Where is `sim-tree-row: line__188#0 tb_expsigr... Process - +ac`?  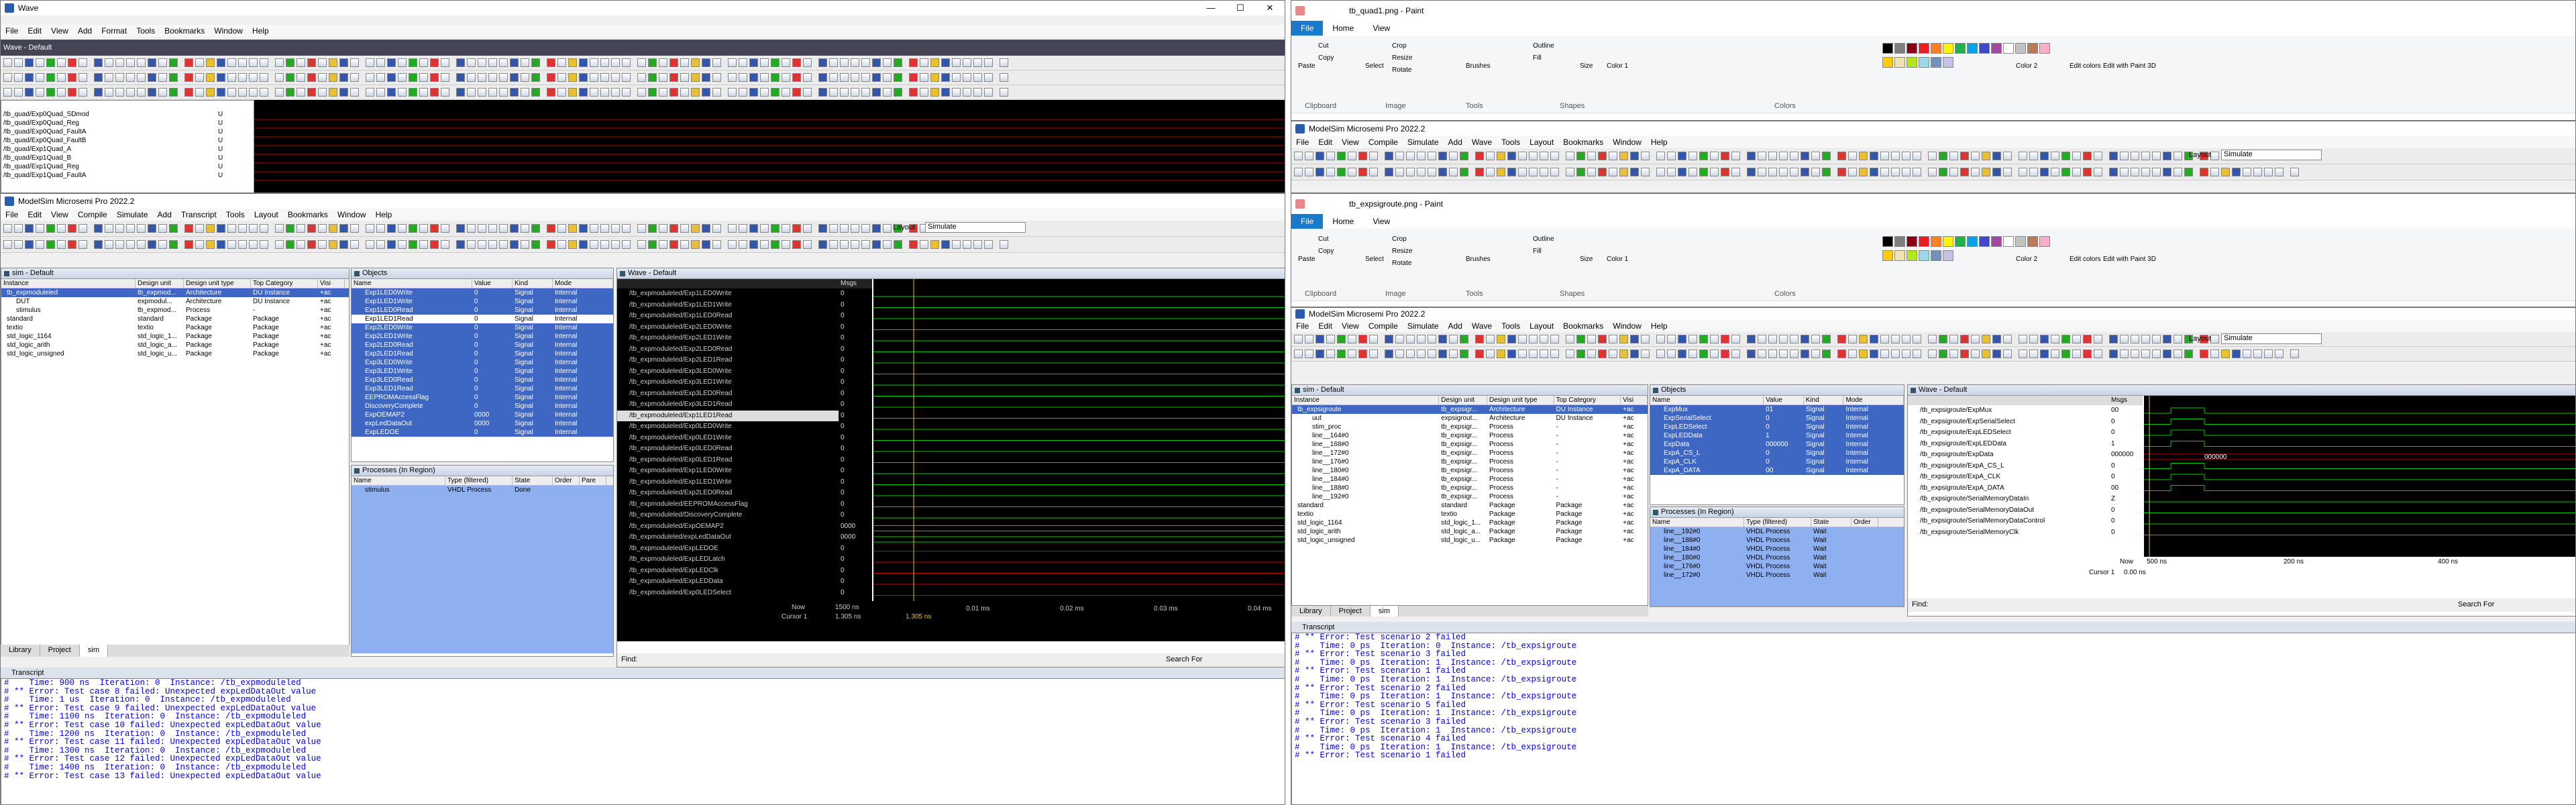 sim-tree-row: line__188#0 tb_expsigr... Process - +ac is located at coordinates (1470, 488).